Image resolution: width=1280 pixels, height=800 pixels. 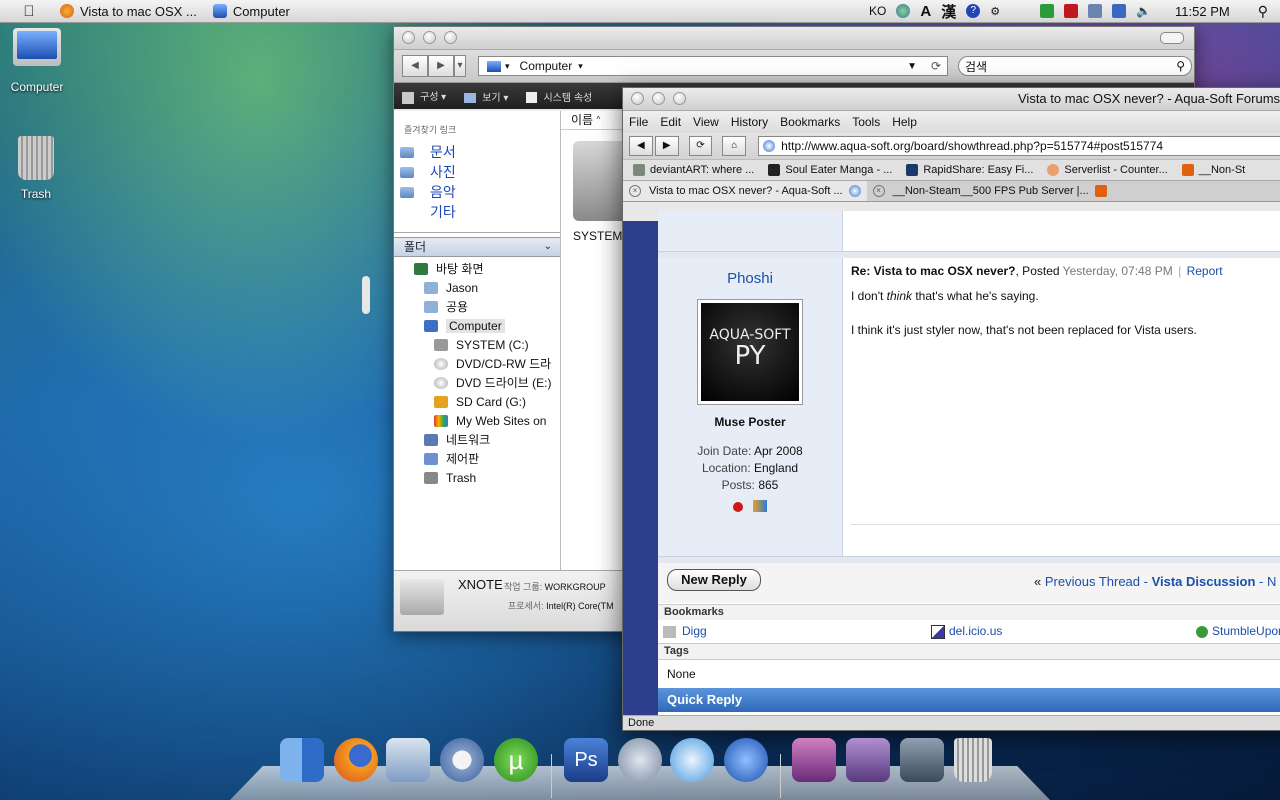 What do you see at coordinates (477, 306) in the screenshot?
I see `tree-public: 공용` at bounding box center [477, 306].